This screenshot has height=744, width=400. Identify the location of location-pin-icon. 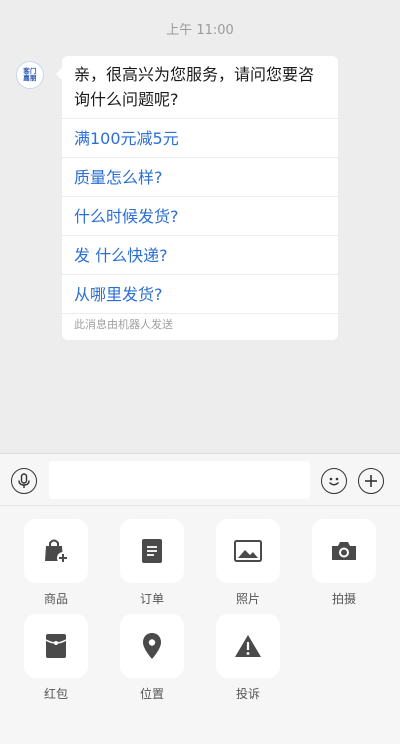
(152, 646).